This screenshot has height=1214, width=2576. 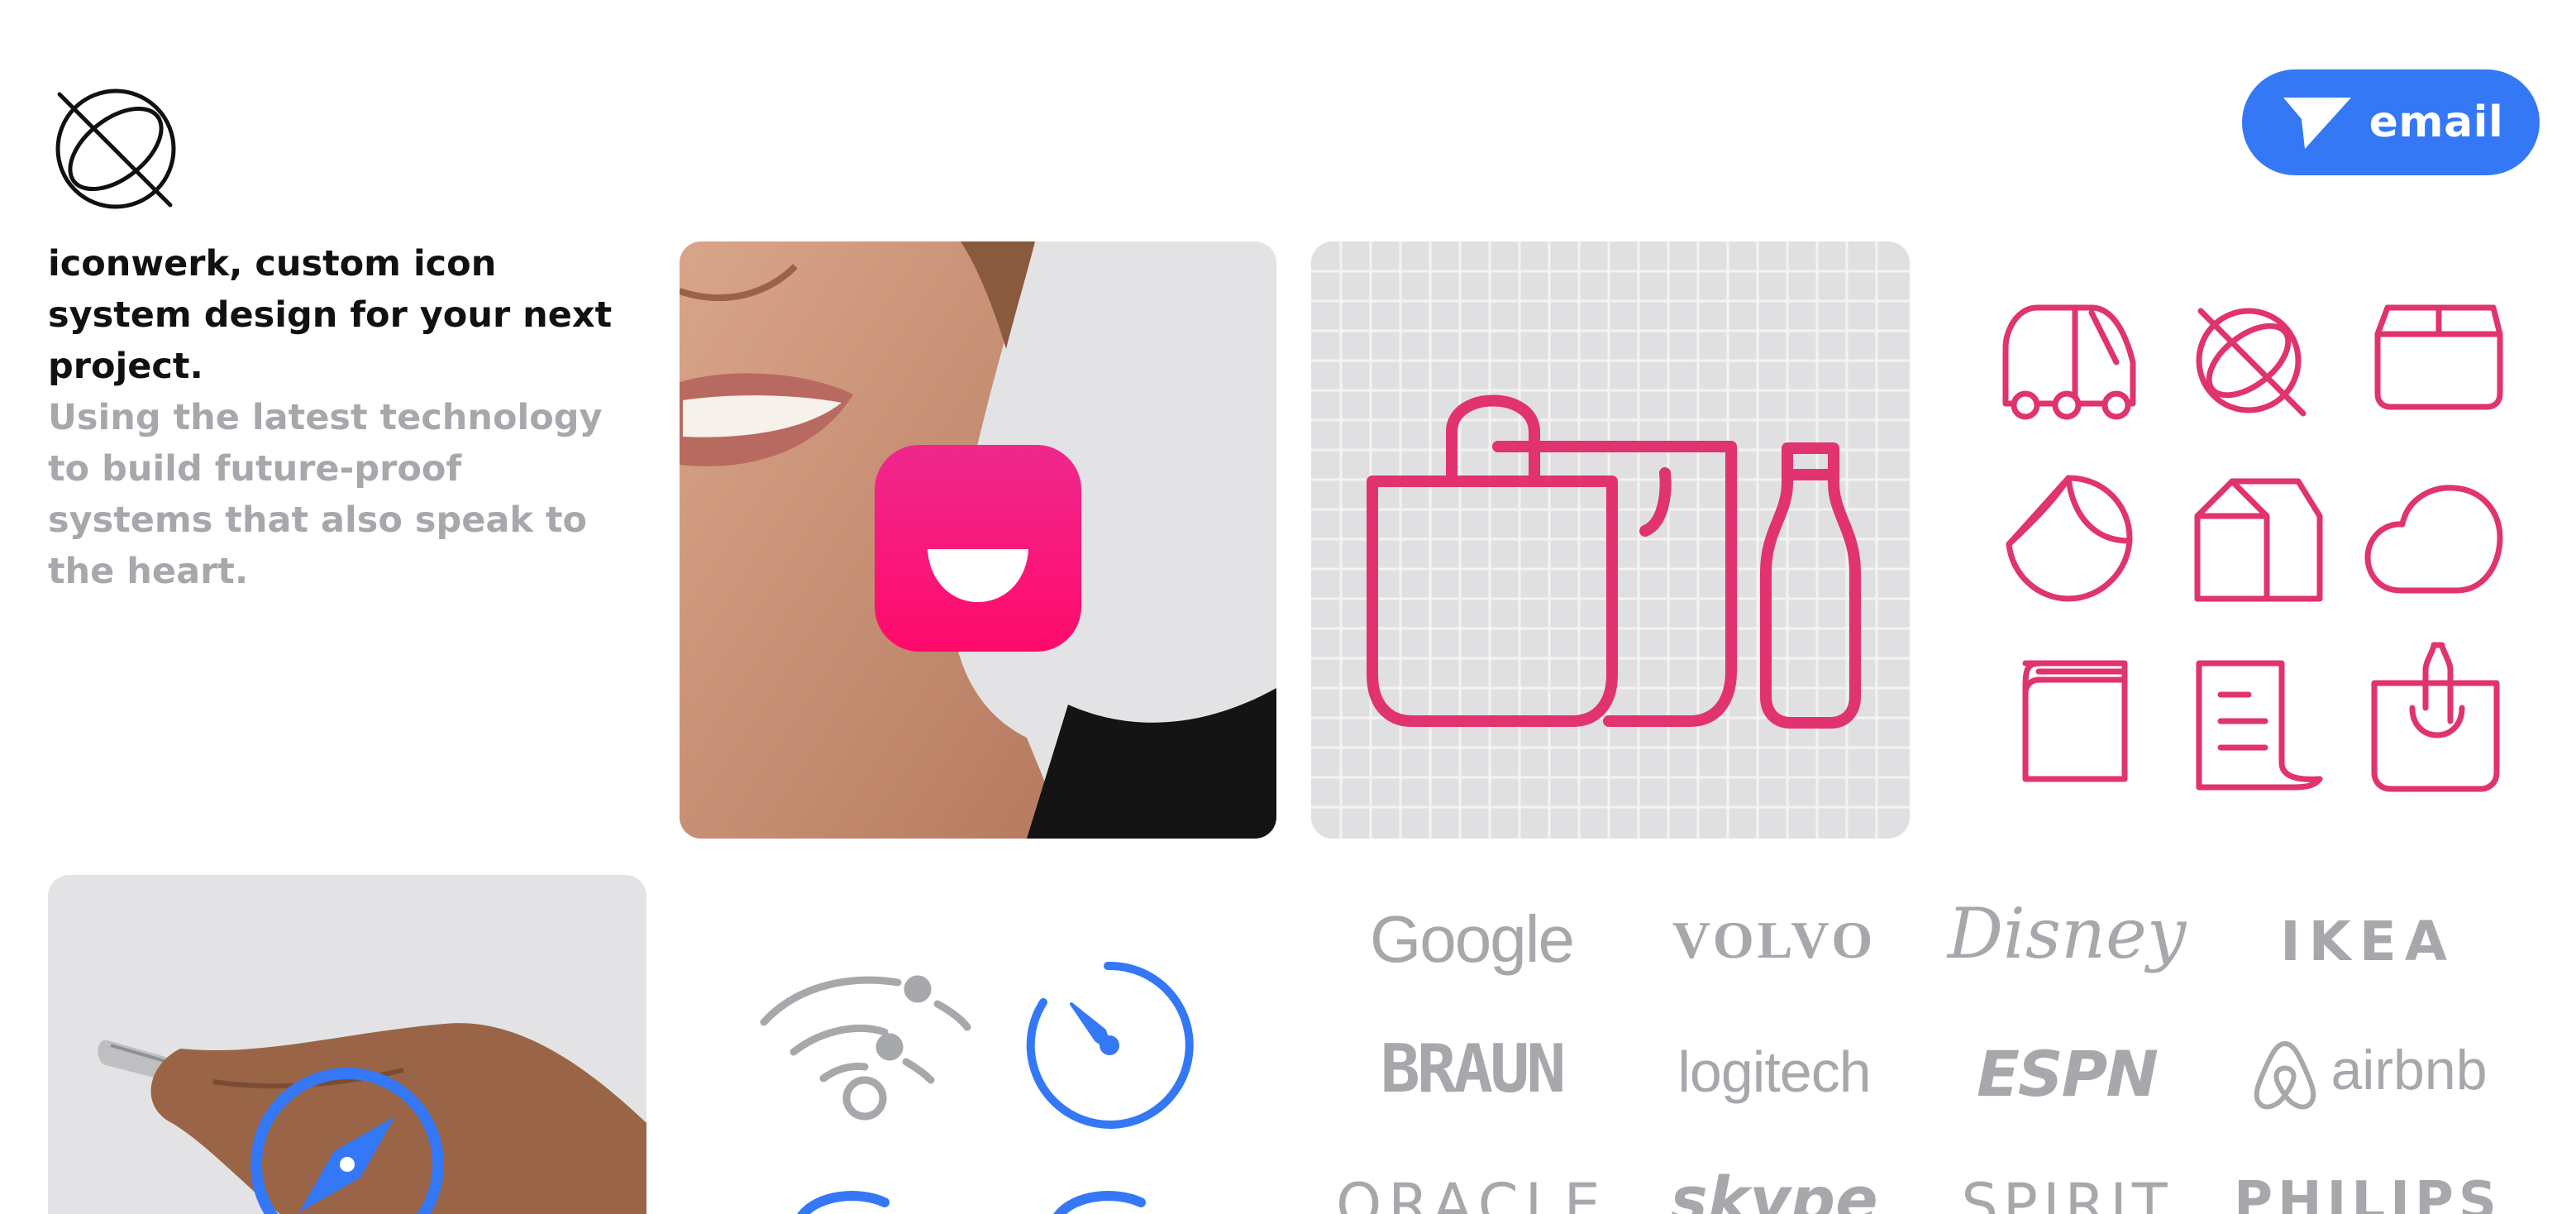 I want to click on sticker-icon, so click(x=2069, y=538).